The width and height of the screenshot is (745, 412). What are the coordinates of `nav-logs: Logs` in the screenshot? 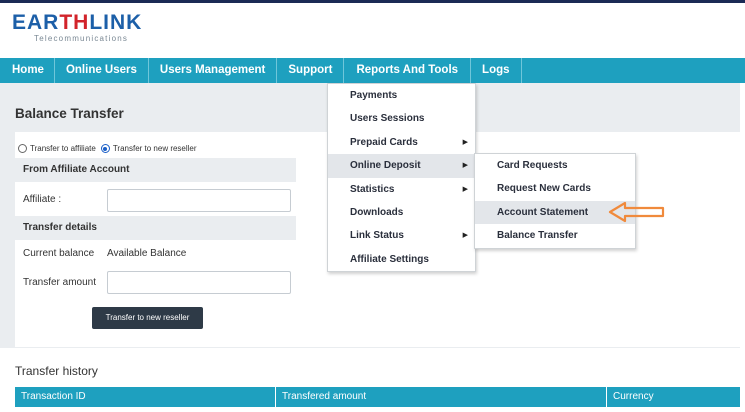 It's located at (496, 70).